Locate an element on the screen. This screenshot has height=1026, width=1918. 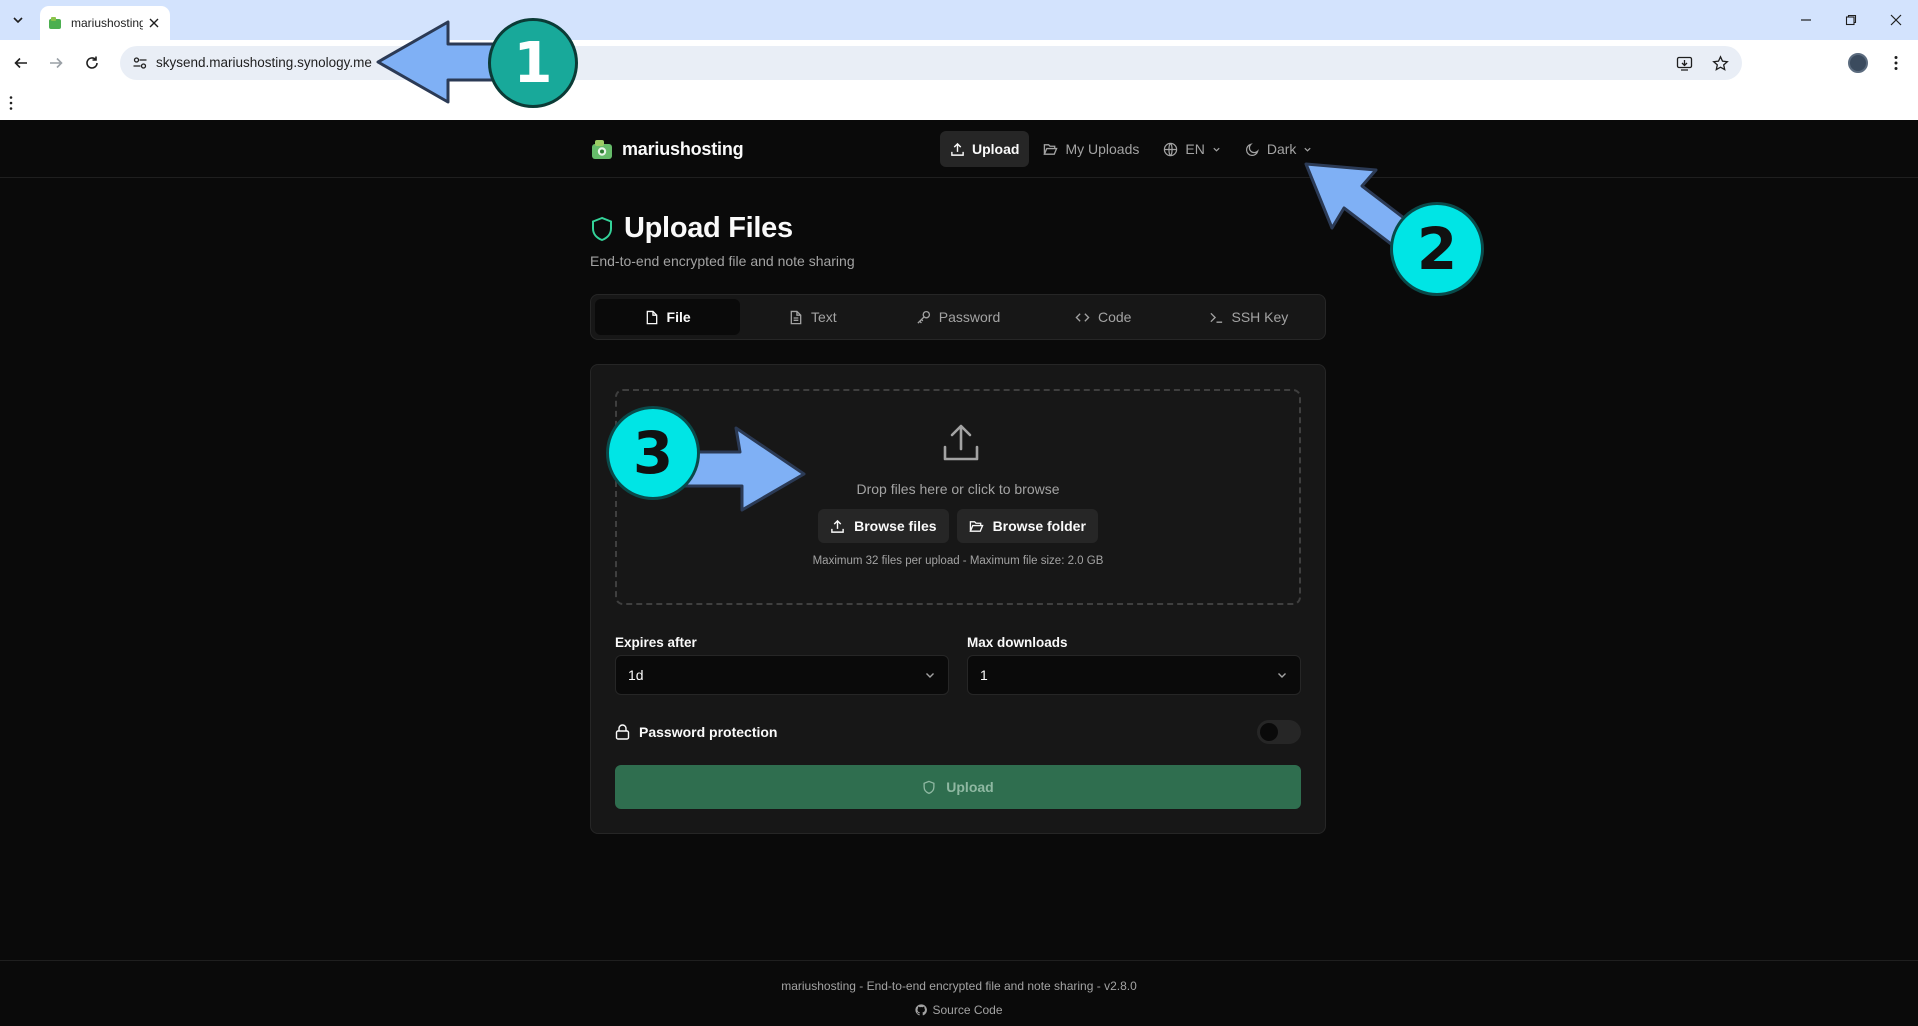
forward-button is located at coordinates (56, 63).